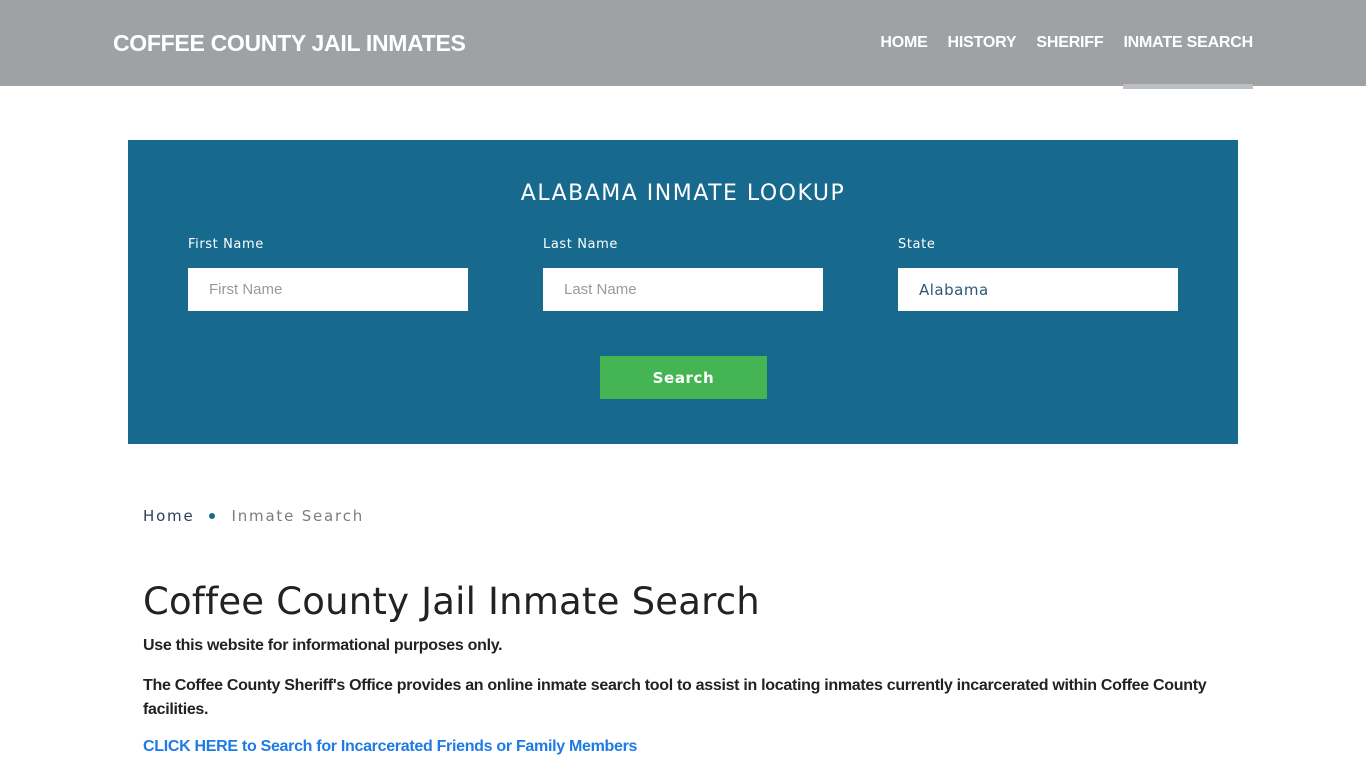 This screenshot has height=768, width=1366. I want to click on state-field-group: State, so click(1038, 273).